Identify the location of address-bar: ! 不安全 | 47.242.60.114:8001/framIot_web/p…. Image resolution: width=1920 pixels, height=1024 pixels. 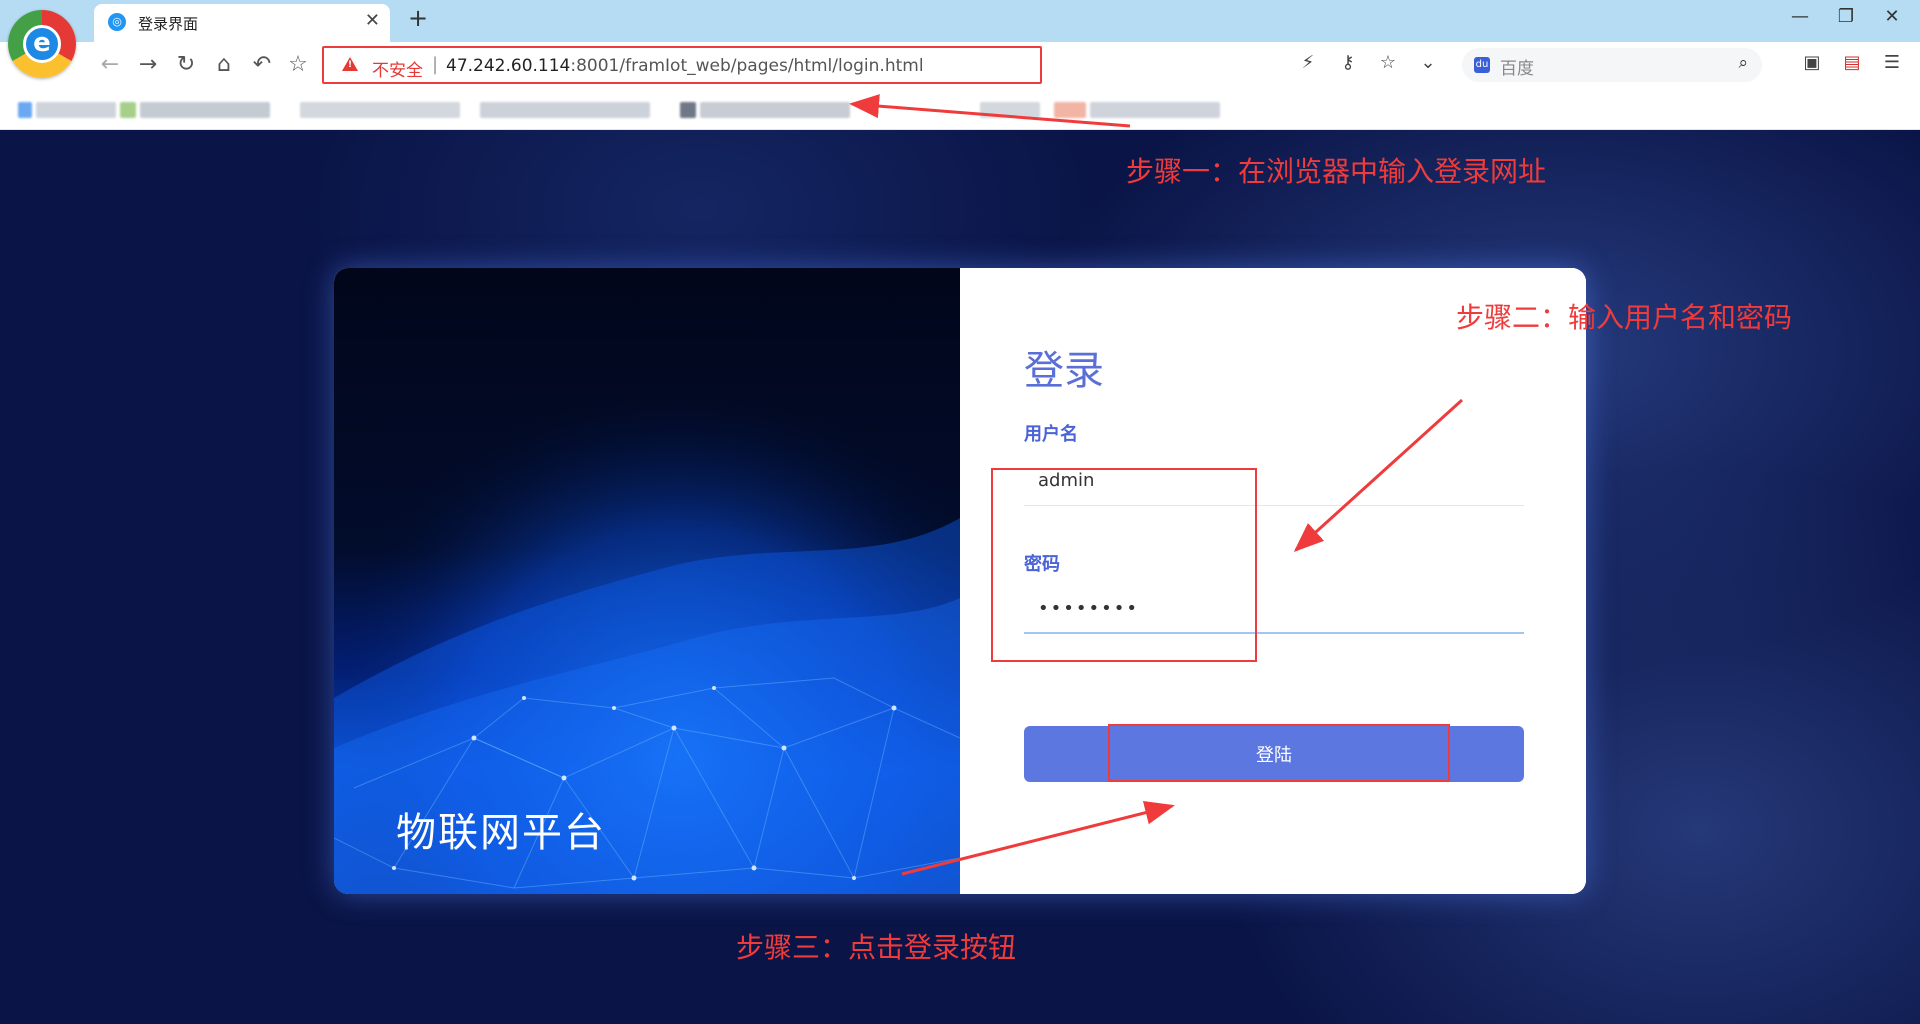
(682, 65).